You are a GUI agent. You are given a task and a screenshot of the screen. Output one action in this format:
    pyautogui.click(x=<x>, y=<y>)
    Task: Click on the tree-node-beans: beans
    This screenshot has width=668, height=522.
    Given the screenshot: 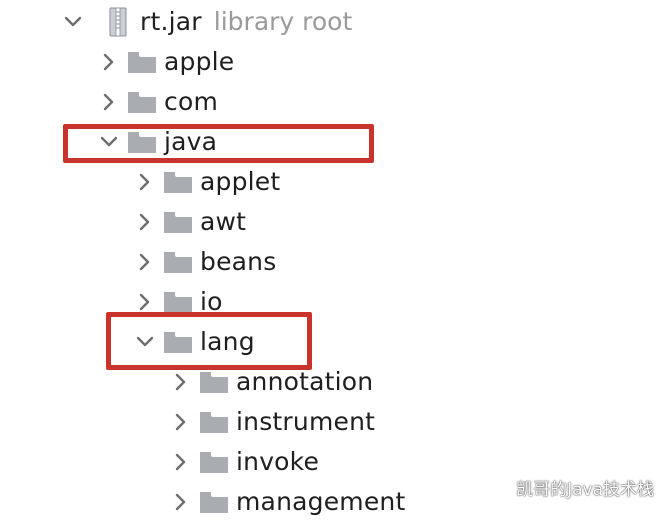 What is the action you would take?
    pyautogui.click(x=205, y=262)
    